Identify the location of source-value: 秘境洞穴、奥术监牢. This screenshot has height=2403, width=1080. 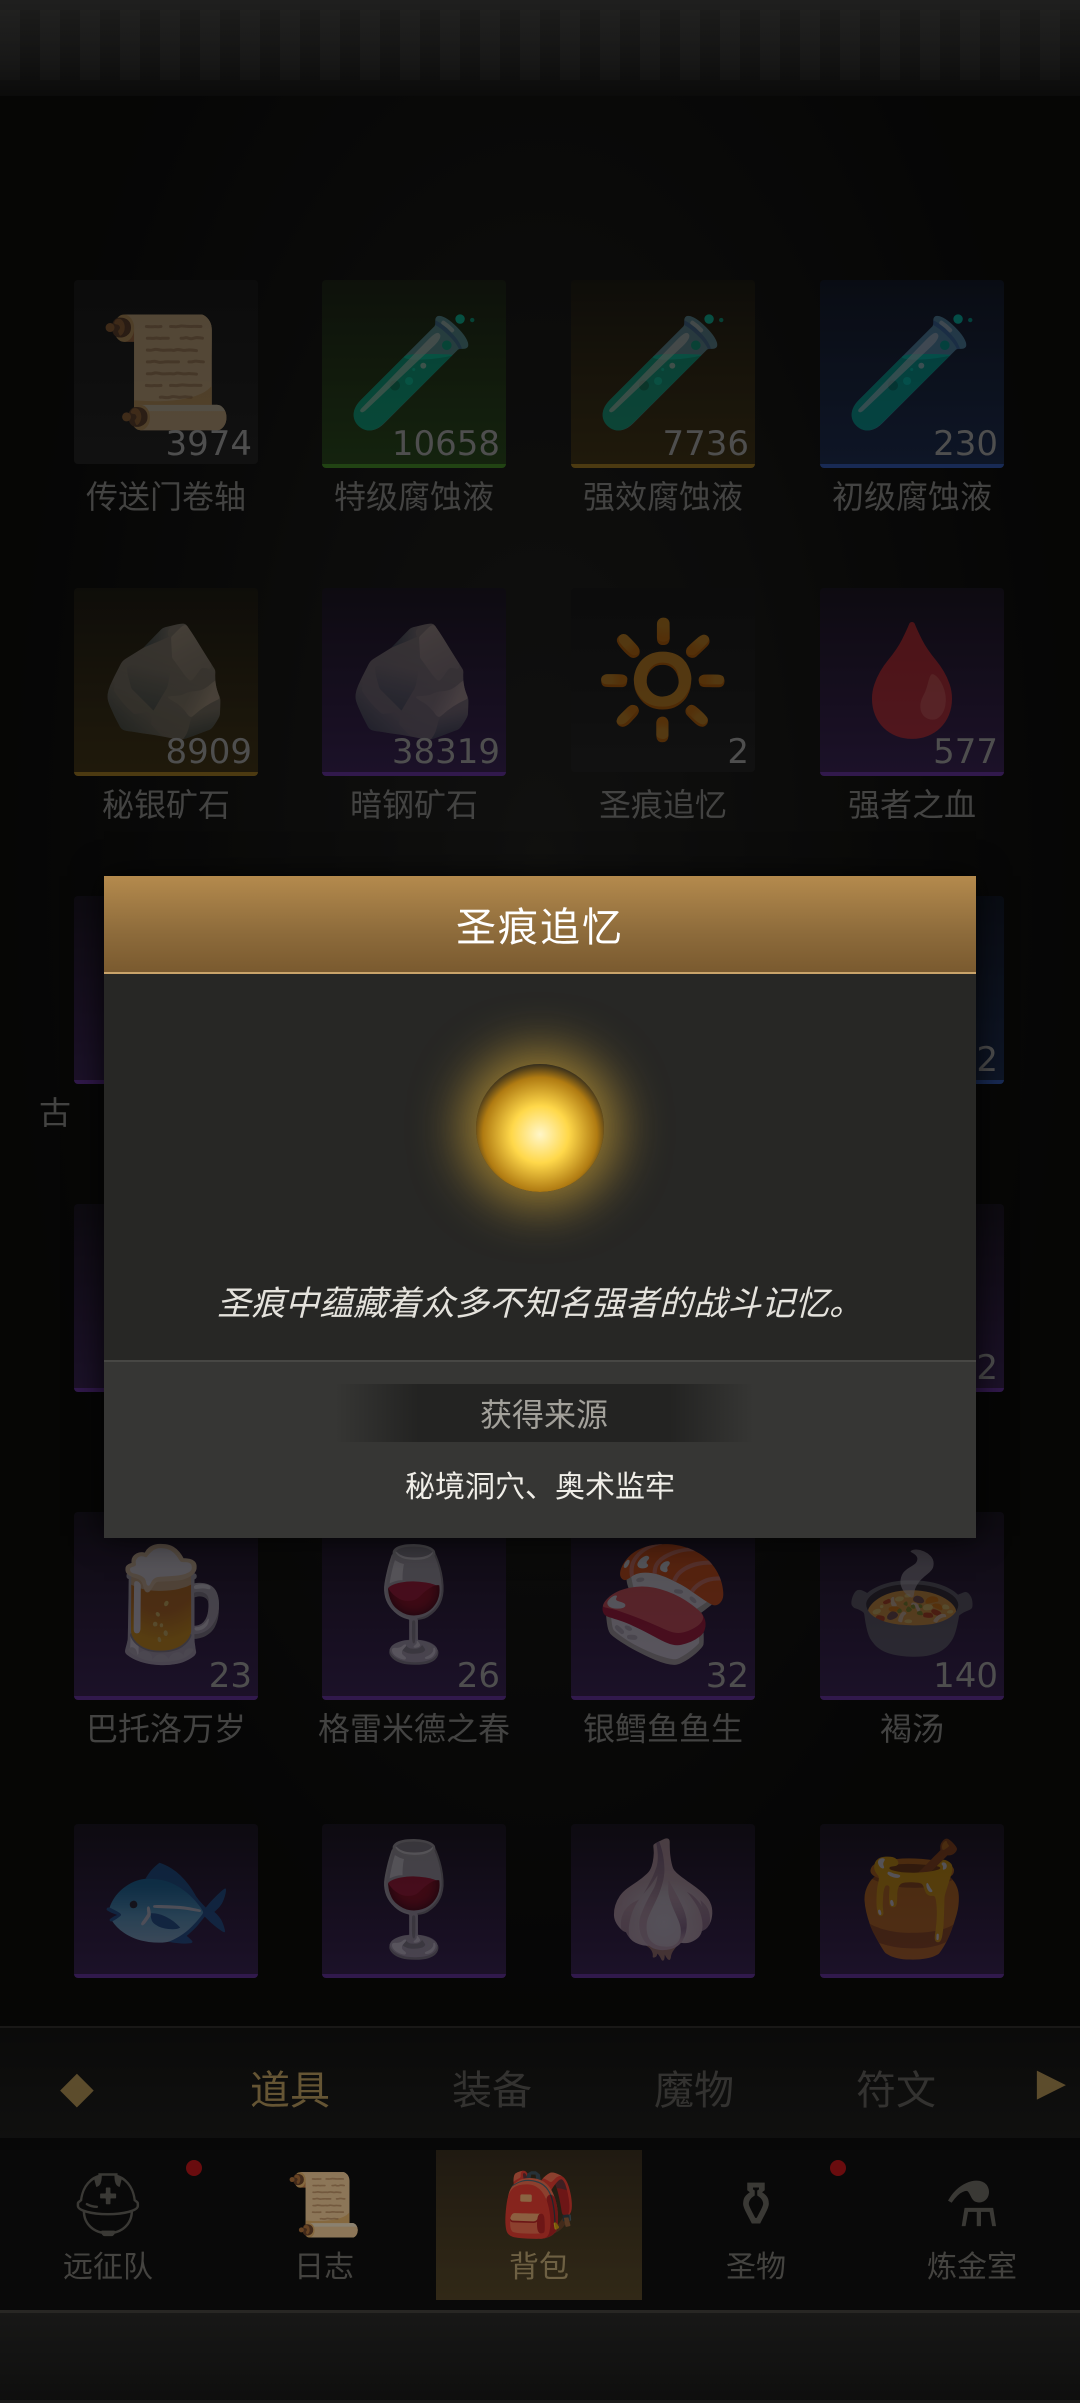
(540, 1487).